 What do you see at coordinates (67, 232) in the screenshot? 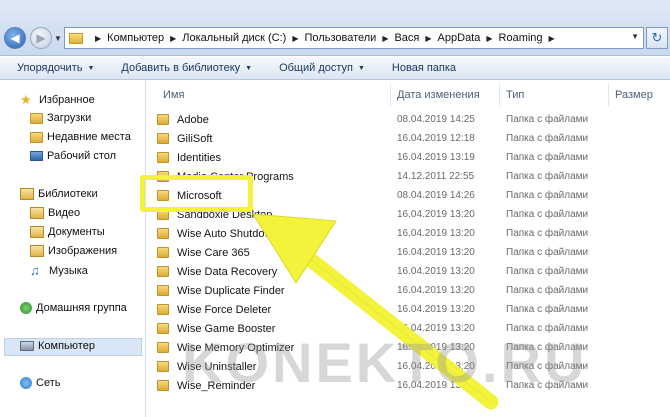
I see `nav-documents: Документы` at bounding box center [67, 232].